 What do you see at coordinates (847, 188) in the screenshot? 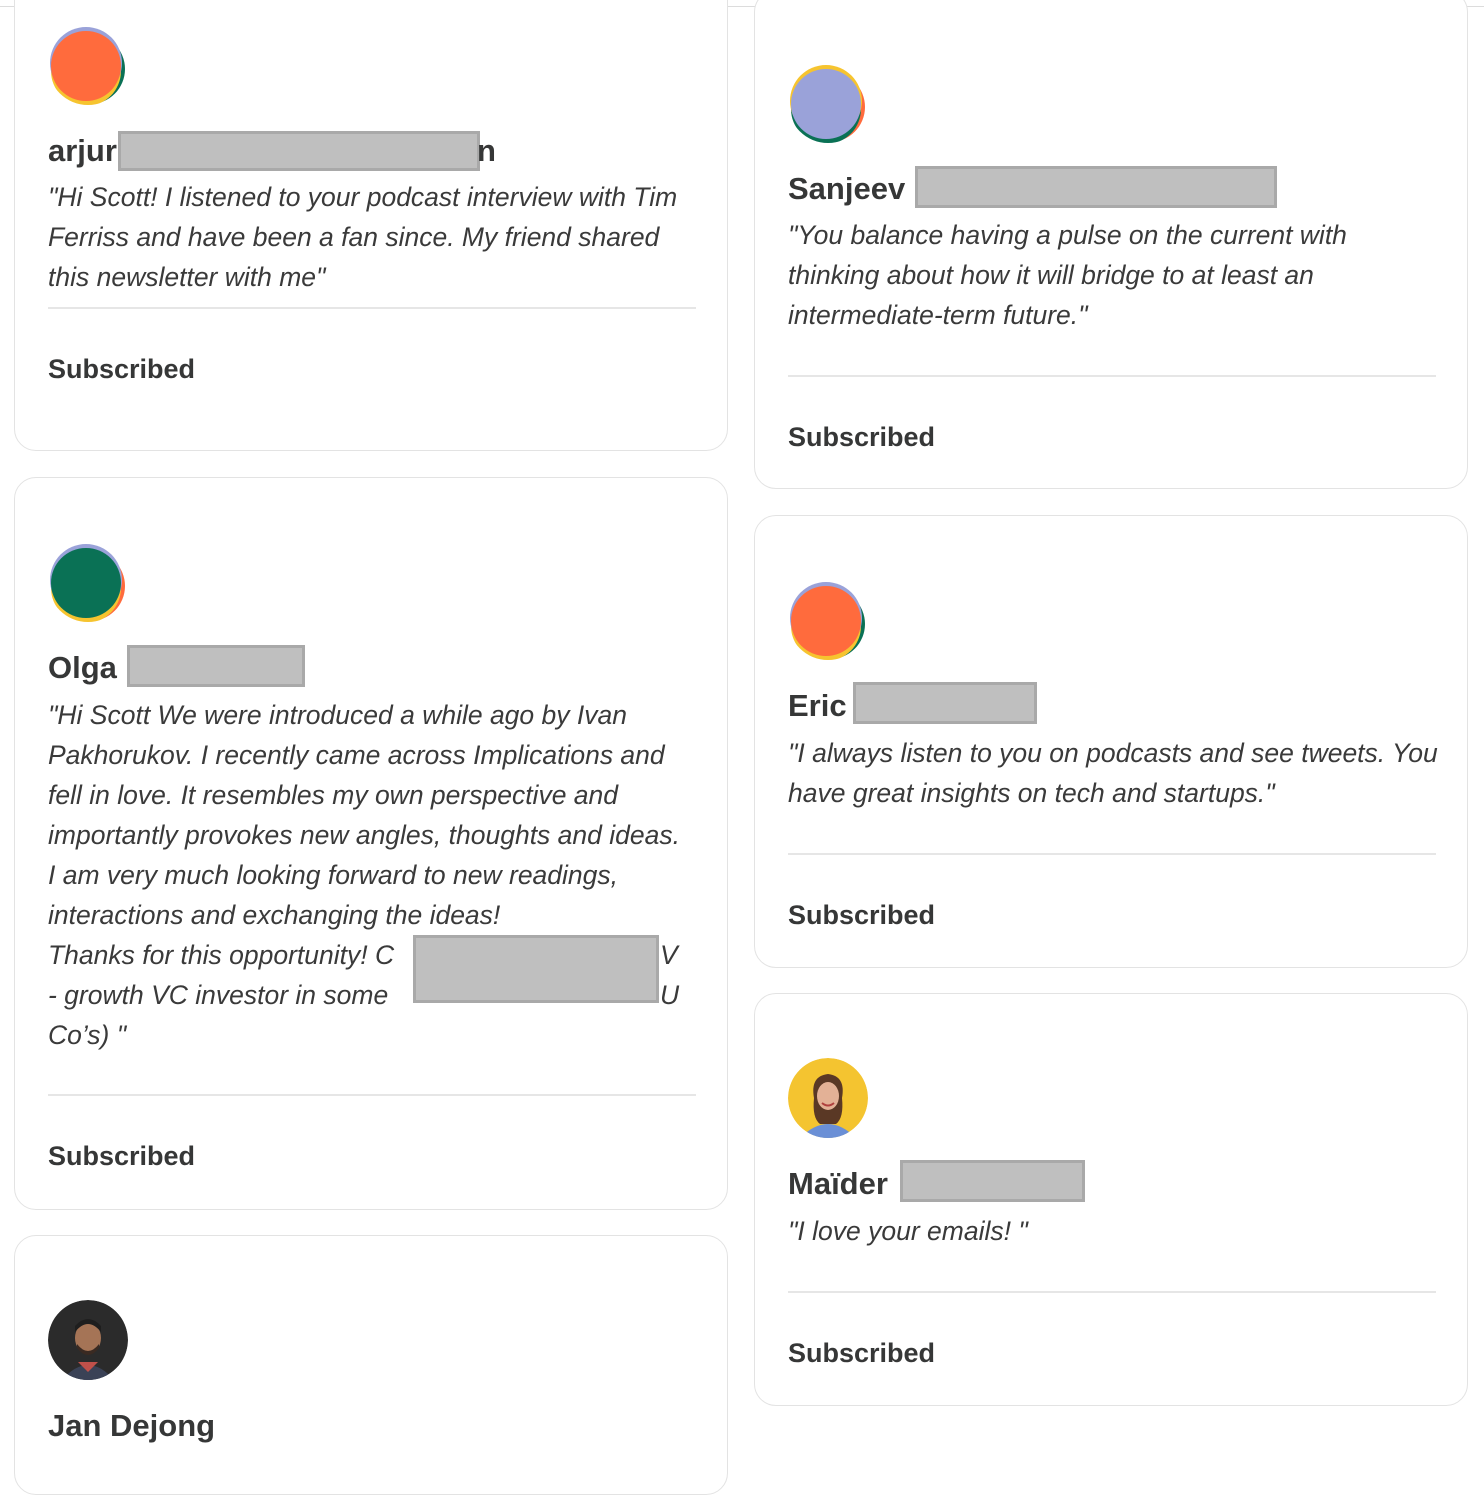
I see `subscriber-name: Sanjeev` at bounding box center [847, 188].